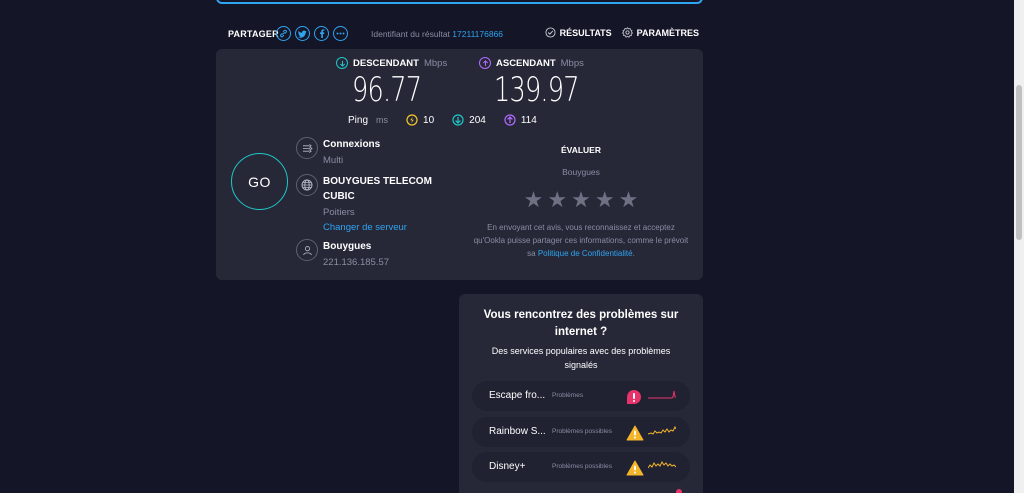  I want to click on ping-upload: 114, so click(520, 120).